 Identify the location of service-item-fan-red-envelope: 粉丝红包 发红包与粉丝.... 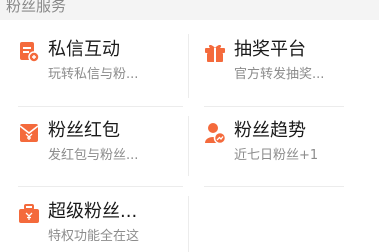
(103, 151).